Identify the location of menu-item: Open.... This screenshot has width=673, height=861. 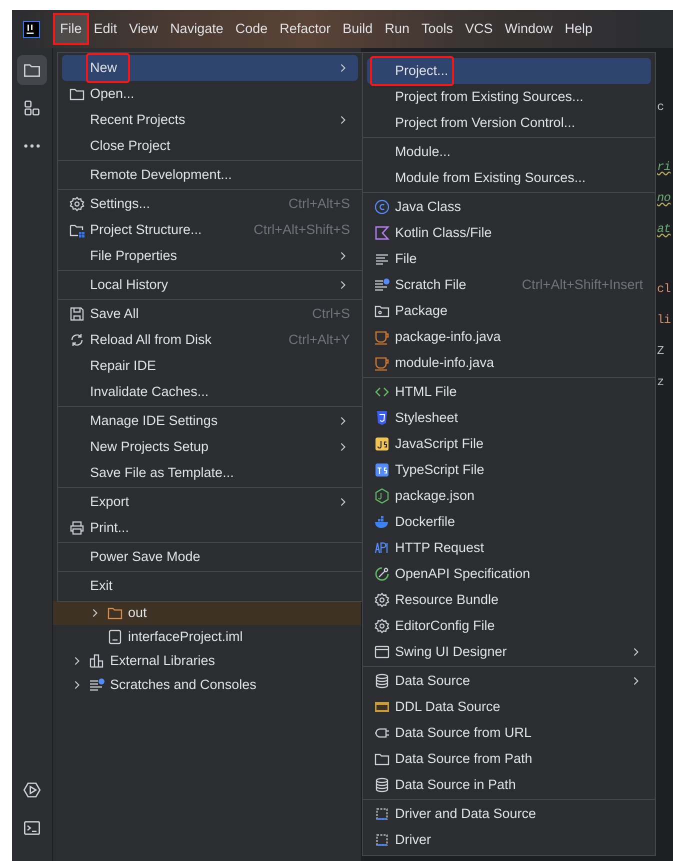
(210, 94).